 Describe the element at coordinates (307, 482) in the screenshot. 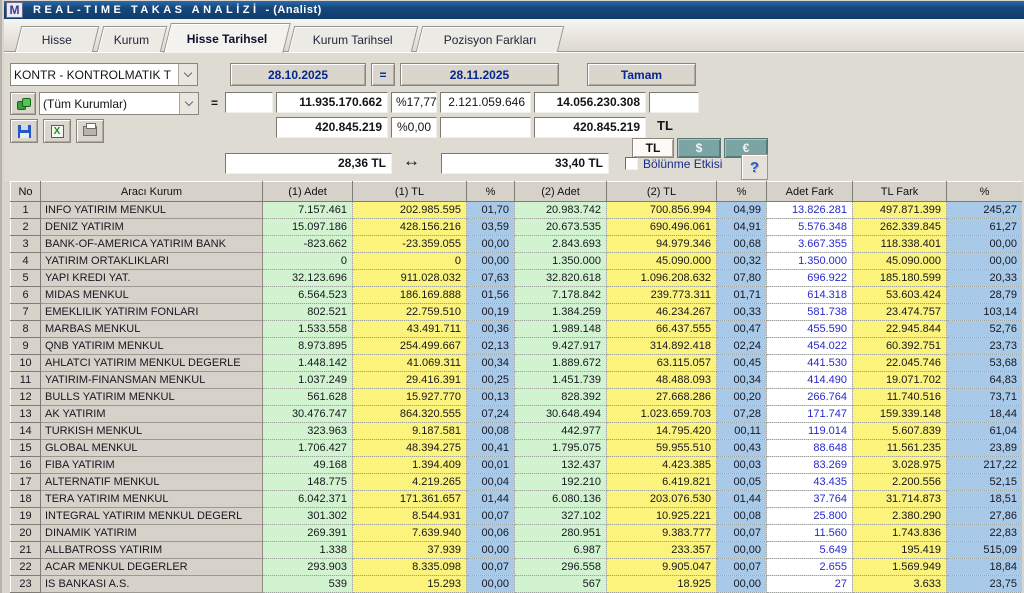

I see `cell-adet1: 148.775` at that location.